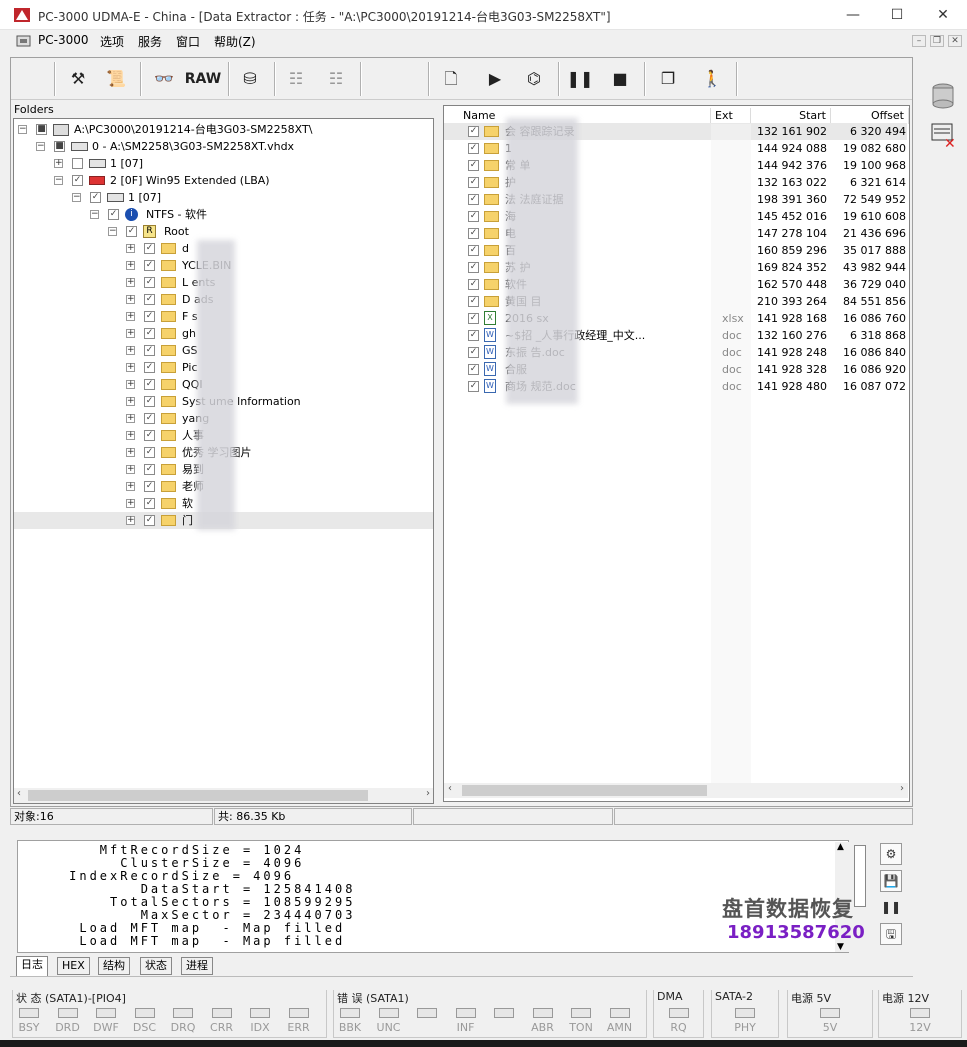 Image resolution: width=967 pixels, height=1047 pixels. Describe the element at coordinates (164, 79) in the screenshot. I see `binoculars-icon: 👓` at that location.